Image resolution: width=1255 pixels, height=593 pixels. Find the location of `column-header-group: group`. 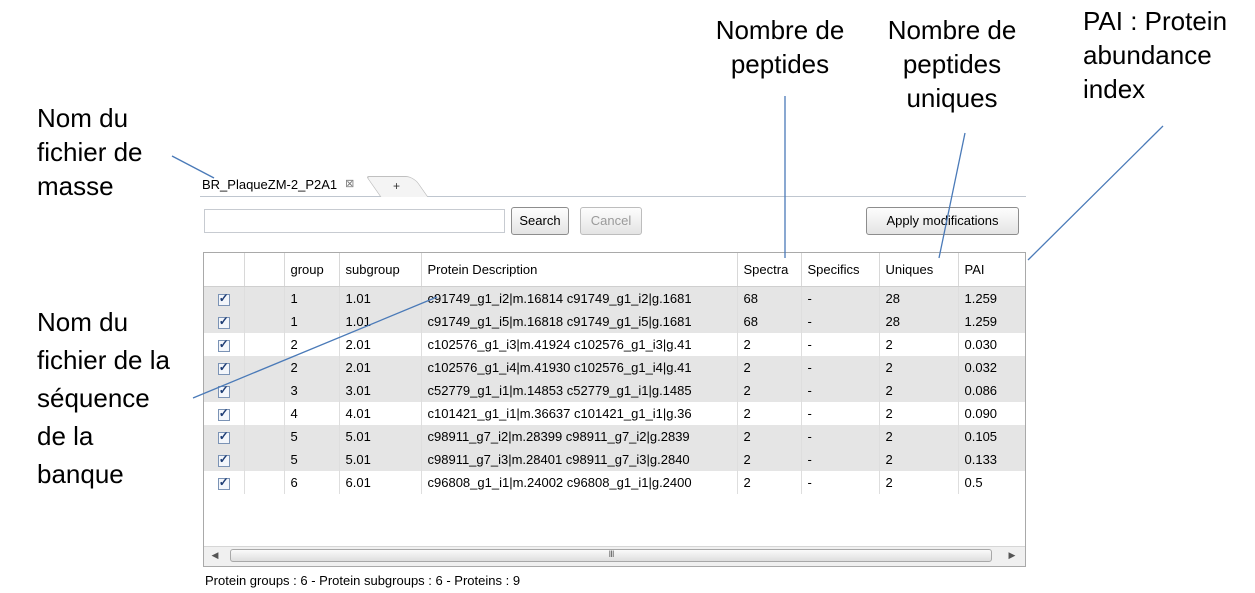

column-header-group: group is located at coordinates (312, 270).